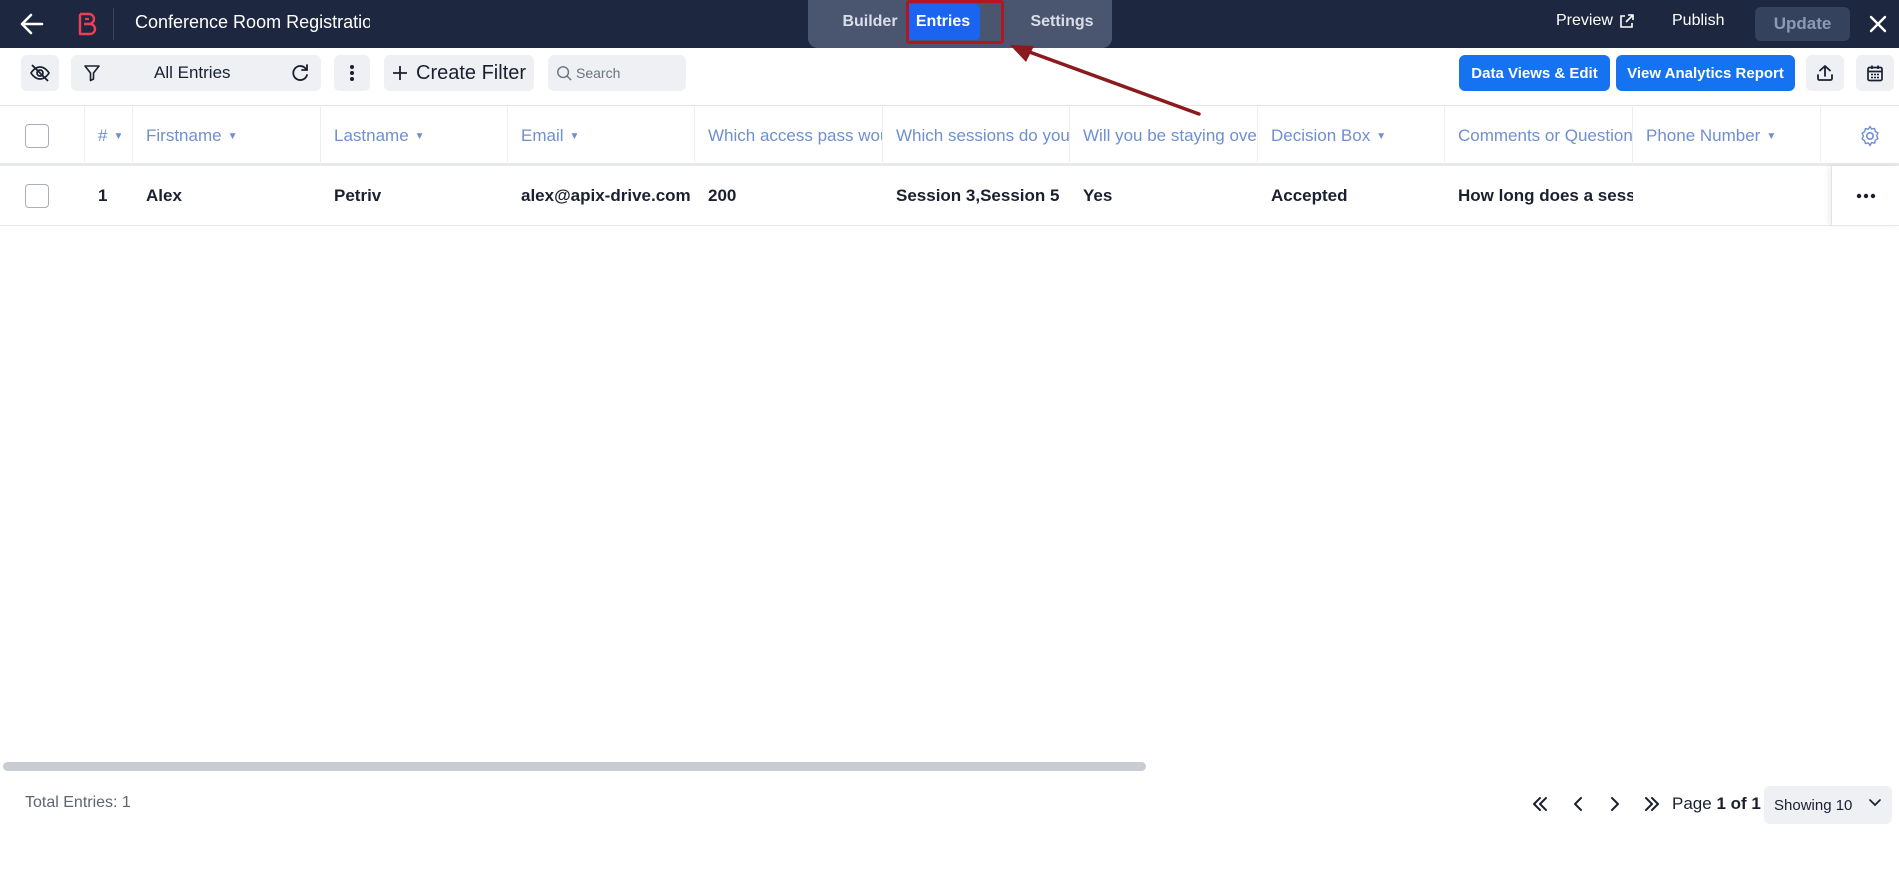 The image size is (1899, 874). I want to click on column-header-staying: Will you be staying ove, so click(1164, 136).